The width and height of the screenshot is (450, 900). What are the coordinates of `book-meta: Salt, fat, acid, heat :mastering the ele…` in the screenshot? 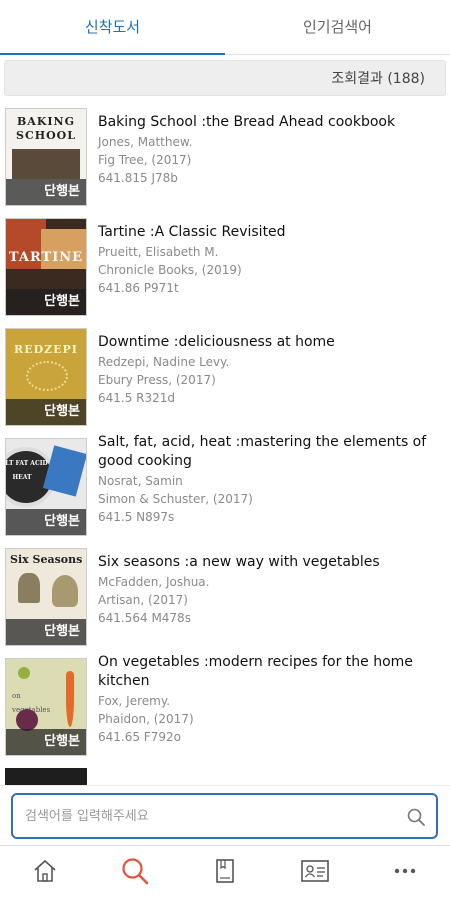 It's located at (268, 479).